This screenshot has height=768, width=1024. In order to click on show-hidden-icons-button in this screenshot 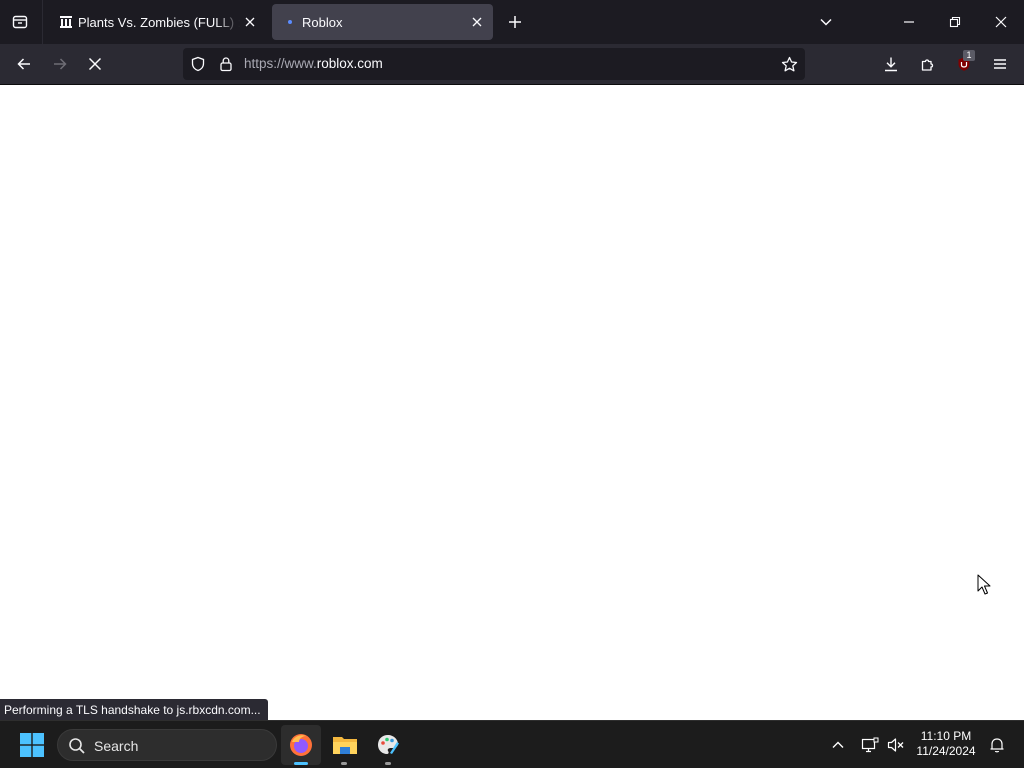, I will do `click(838, 745)`.